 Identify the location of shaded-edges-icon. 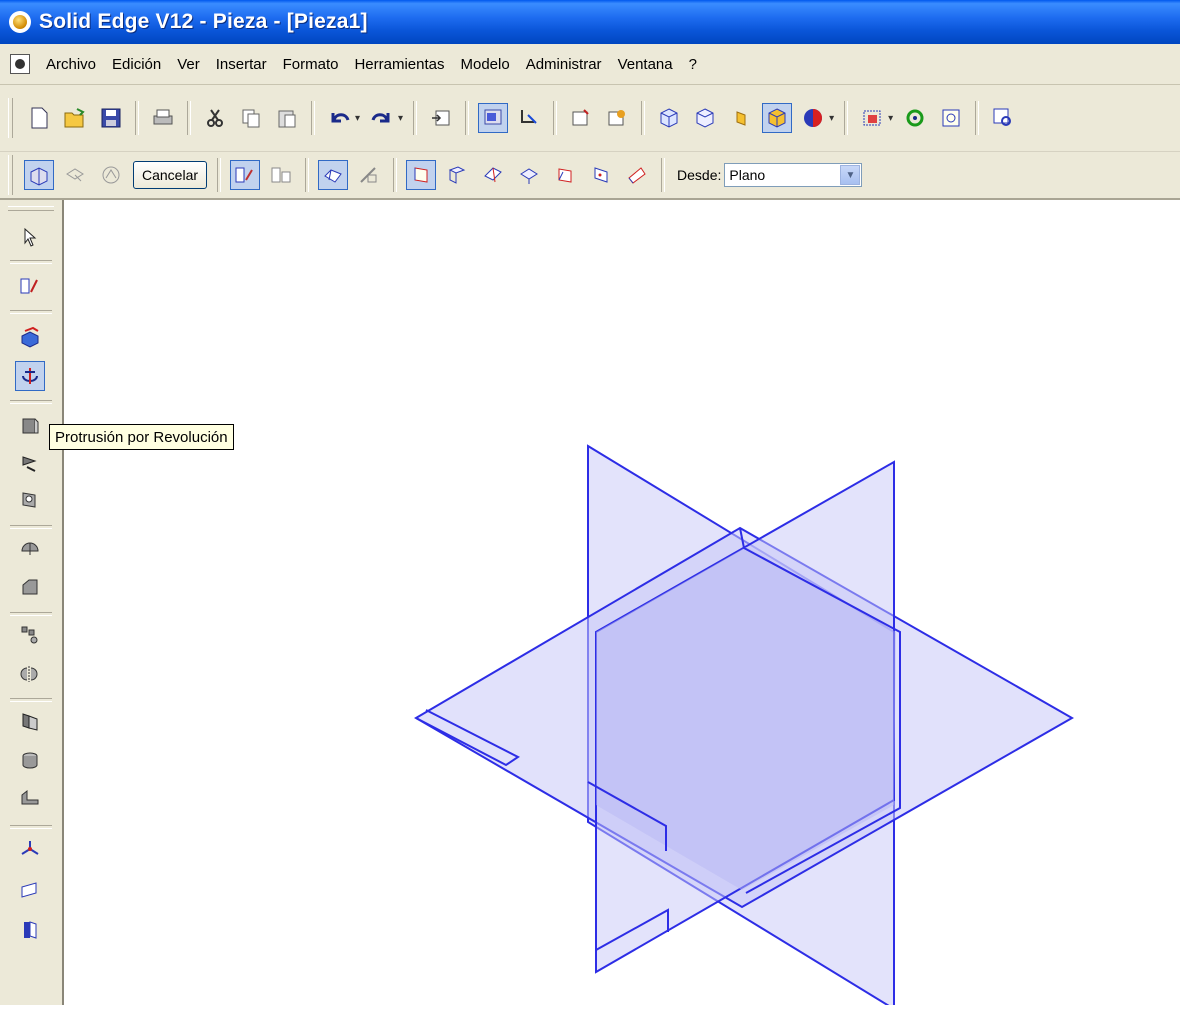
(777, 118).